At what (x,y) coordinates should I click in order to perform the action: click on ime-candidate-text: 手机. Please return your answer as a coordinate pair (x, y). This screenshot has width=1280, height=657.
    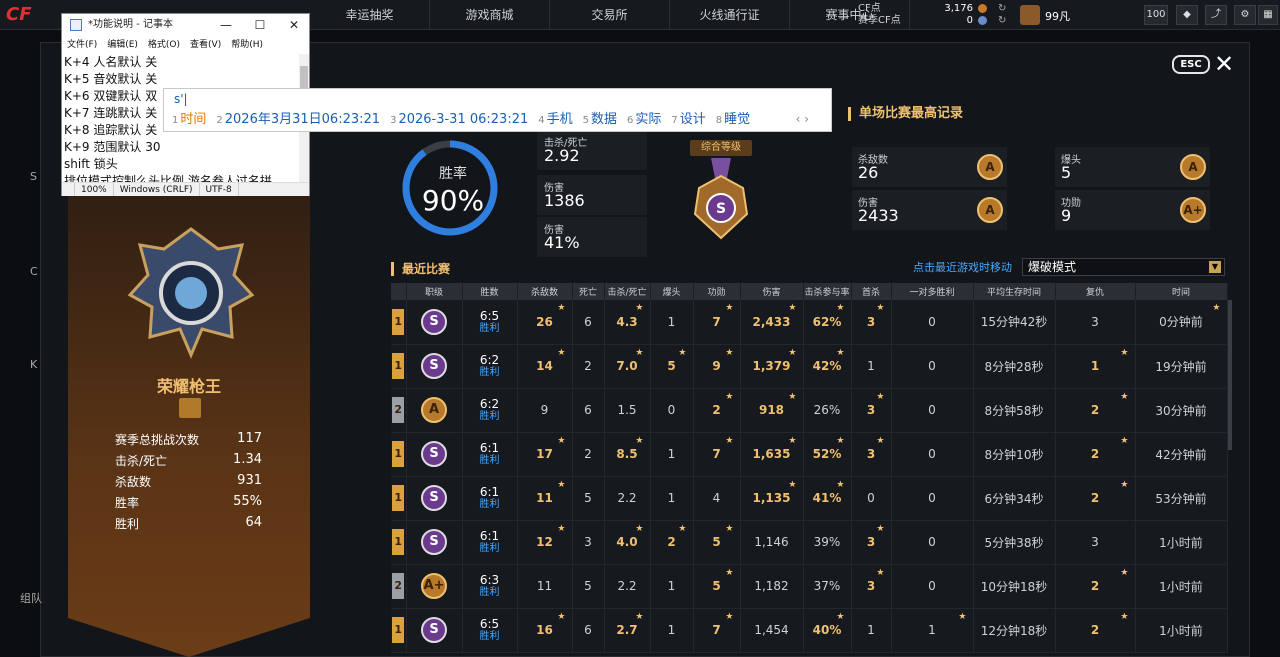
    Looking at the image, I should click on (559, 119).